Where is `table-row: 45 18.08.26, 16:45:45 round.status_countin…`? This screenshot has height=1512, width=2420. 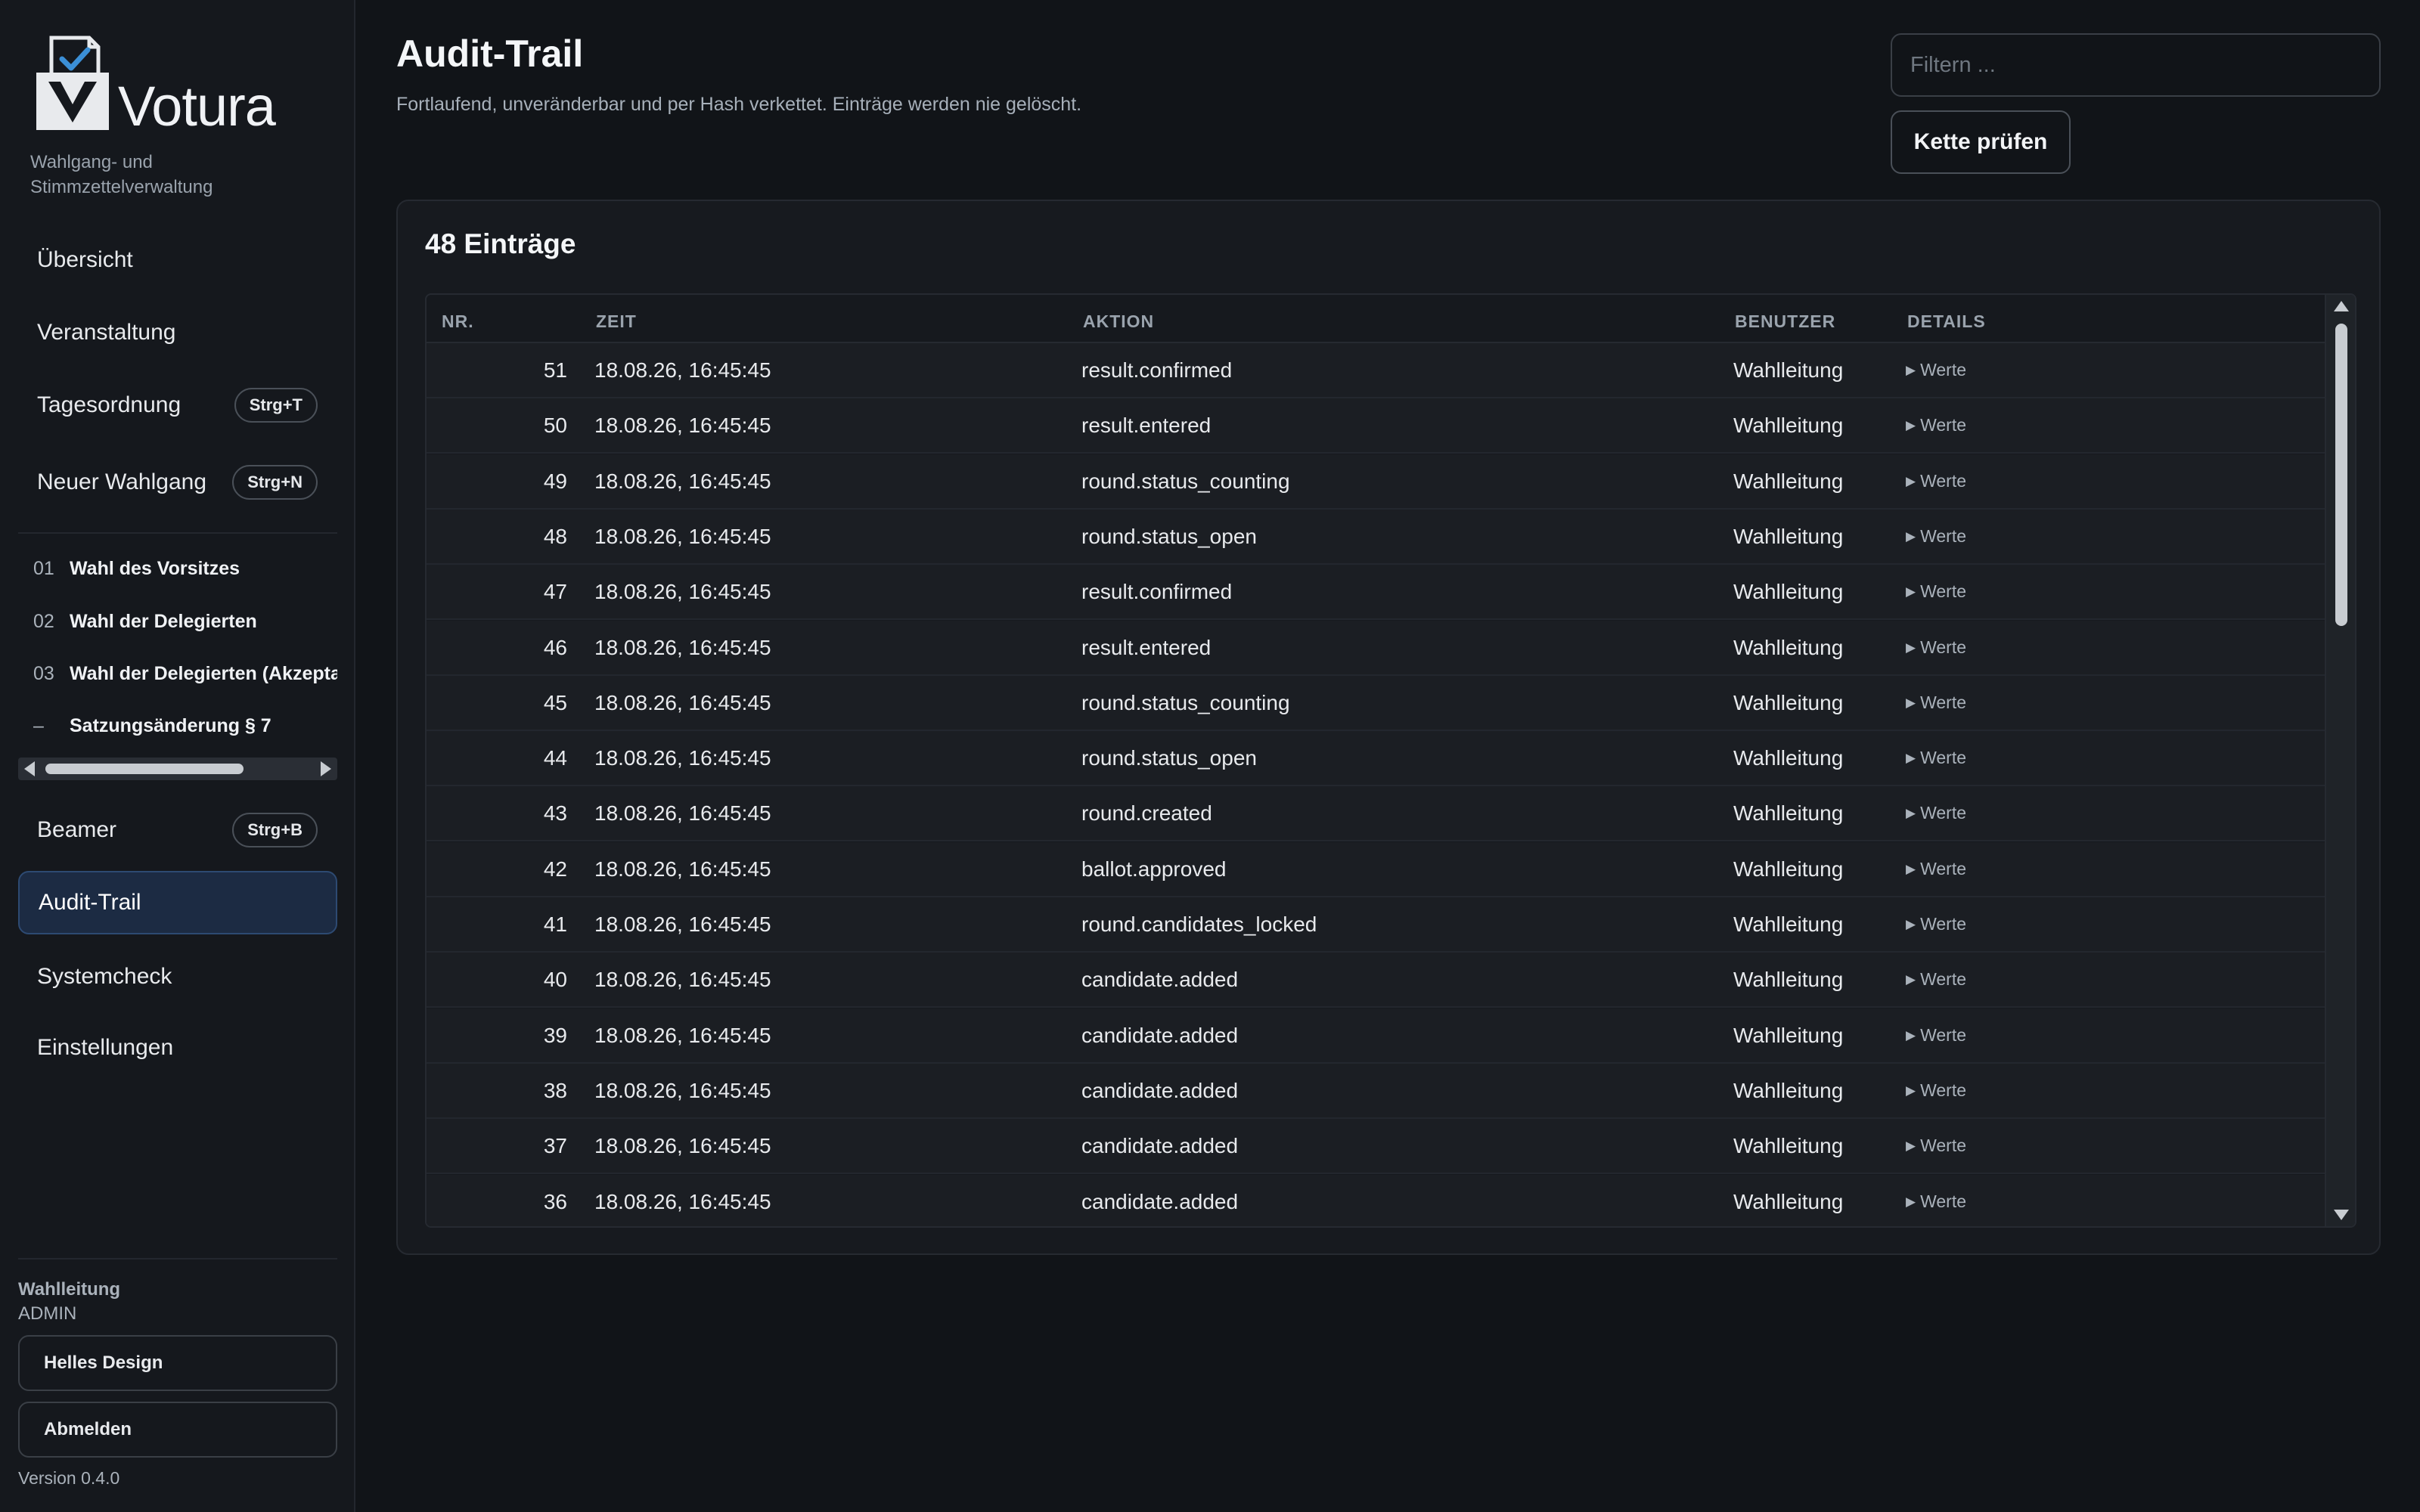
table-row: 45 18.08.26, 16:45:45 round.status_countin… is located at coordinates (1376, 703).